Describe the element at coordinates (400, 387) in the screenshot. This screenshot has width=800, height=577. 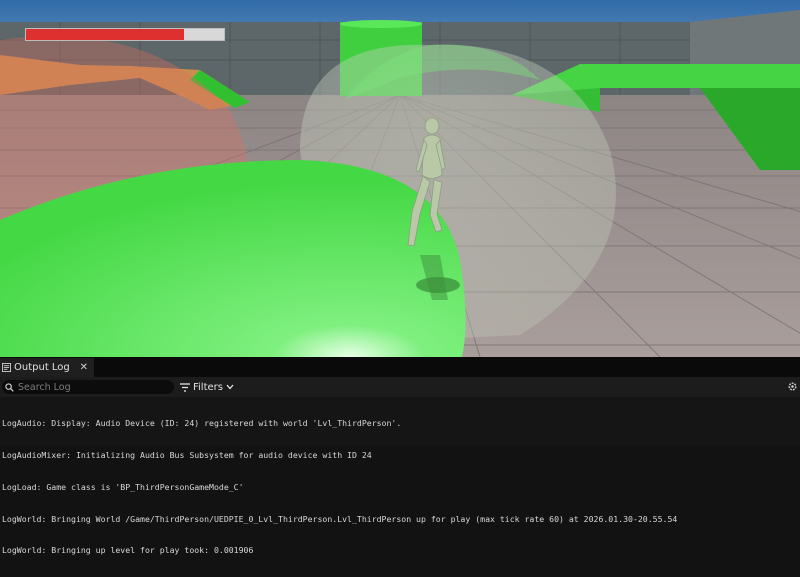
I see `log-toolbar: Filters` at that location.